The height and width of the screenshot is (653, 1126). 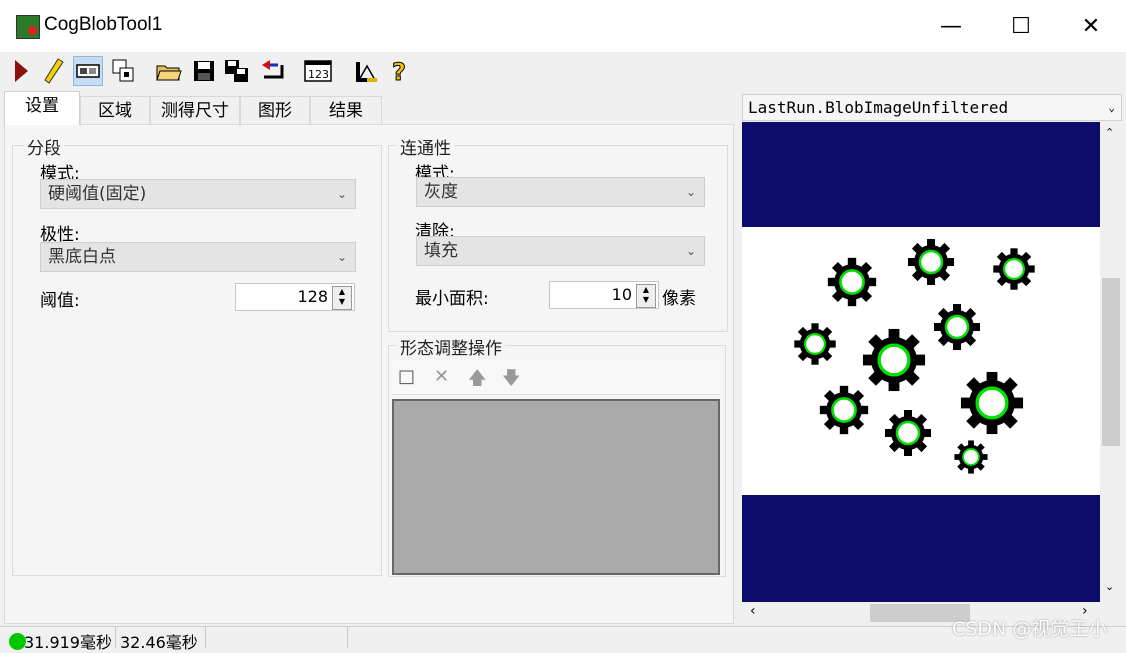 I want to click on threshold-label: 阈值:, so click(x=60, y=301).